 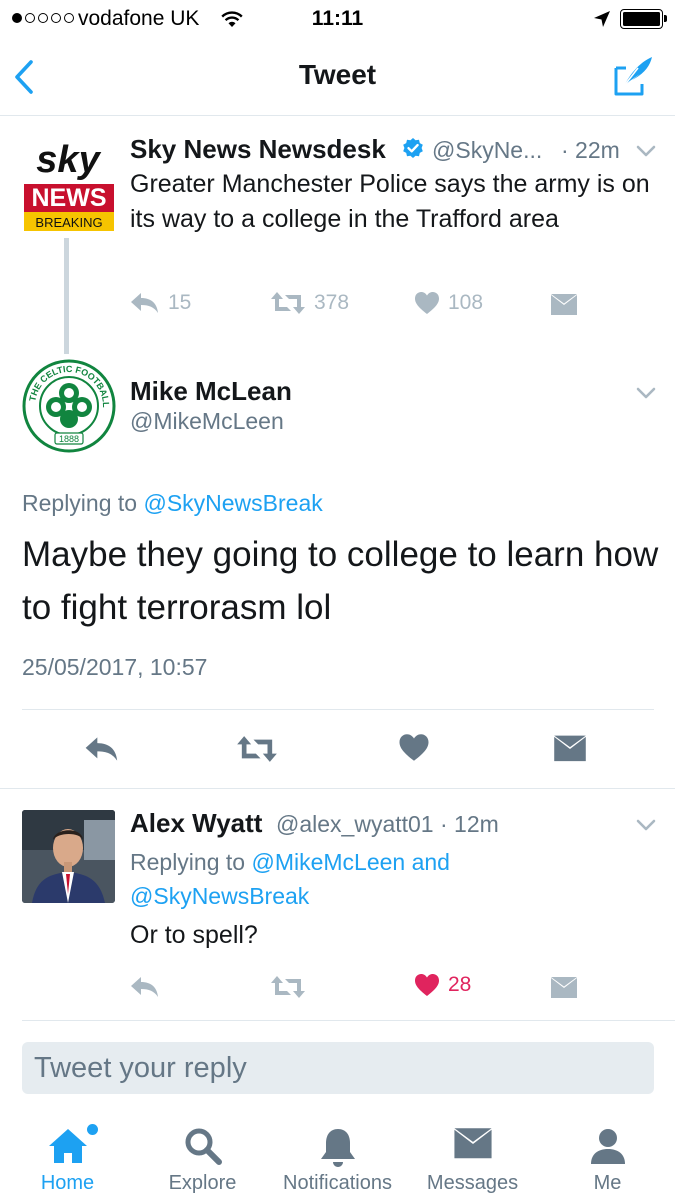 I want to click on replying-to-line: Replying to @SkyNewsBreak, so click(x=172, y=503).